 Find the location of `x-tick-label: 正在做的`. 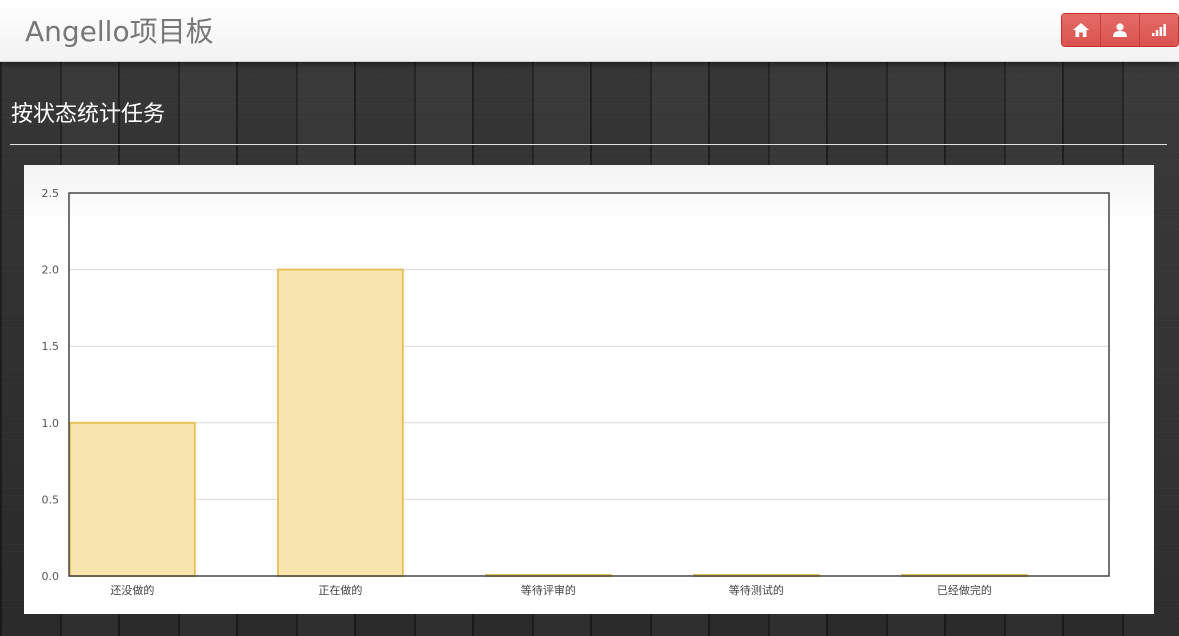

x-tick-label: 正在做的 is located at coordinates (340, 590).